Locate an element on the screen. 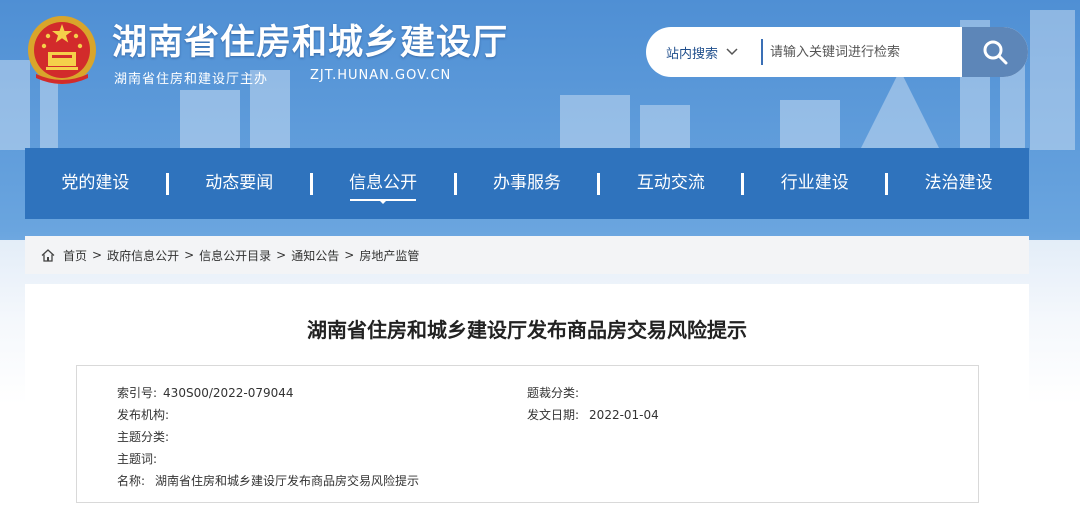  meta-publisher: 发布机构: is located at coordinates (146, 414).